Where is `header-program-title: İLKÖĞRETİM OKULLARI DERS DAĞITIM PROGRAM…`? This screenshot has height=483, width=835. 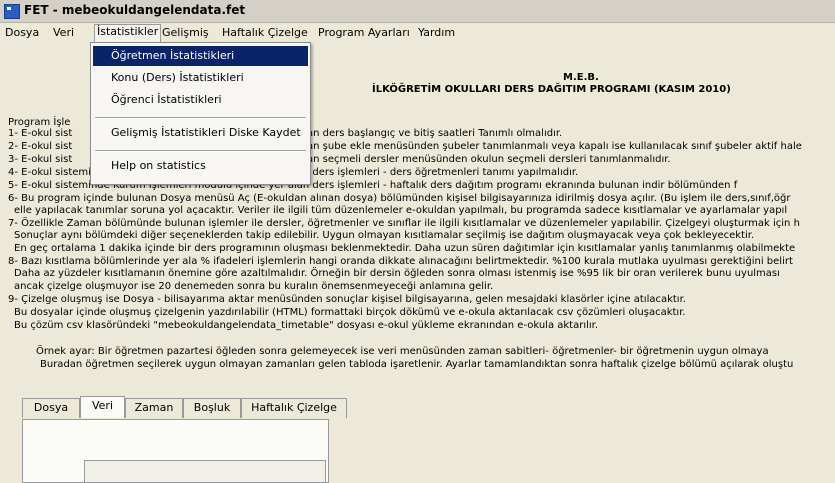
header-program-title: İLKÖĞRETİM OKULLARI DERS DAĞITIM PROGRAM… is located at coordinates (551, 89).